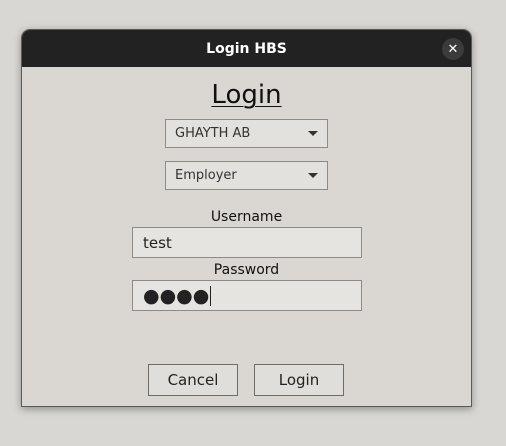  I want to click on username-value: test, so click(157, 242).